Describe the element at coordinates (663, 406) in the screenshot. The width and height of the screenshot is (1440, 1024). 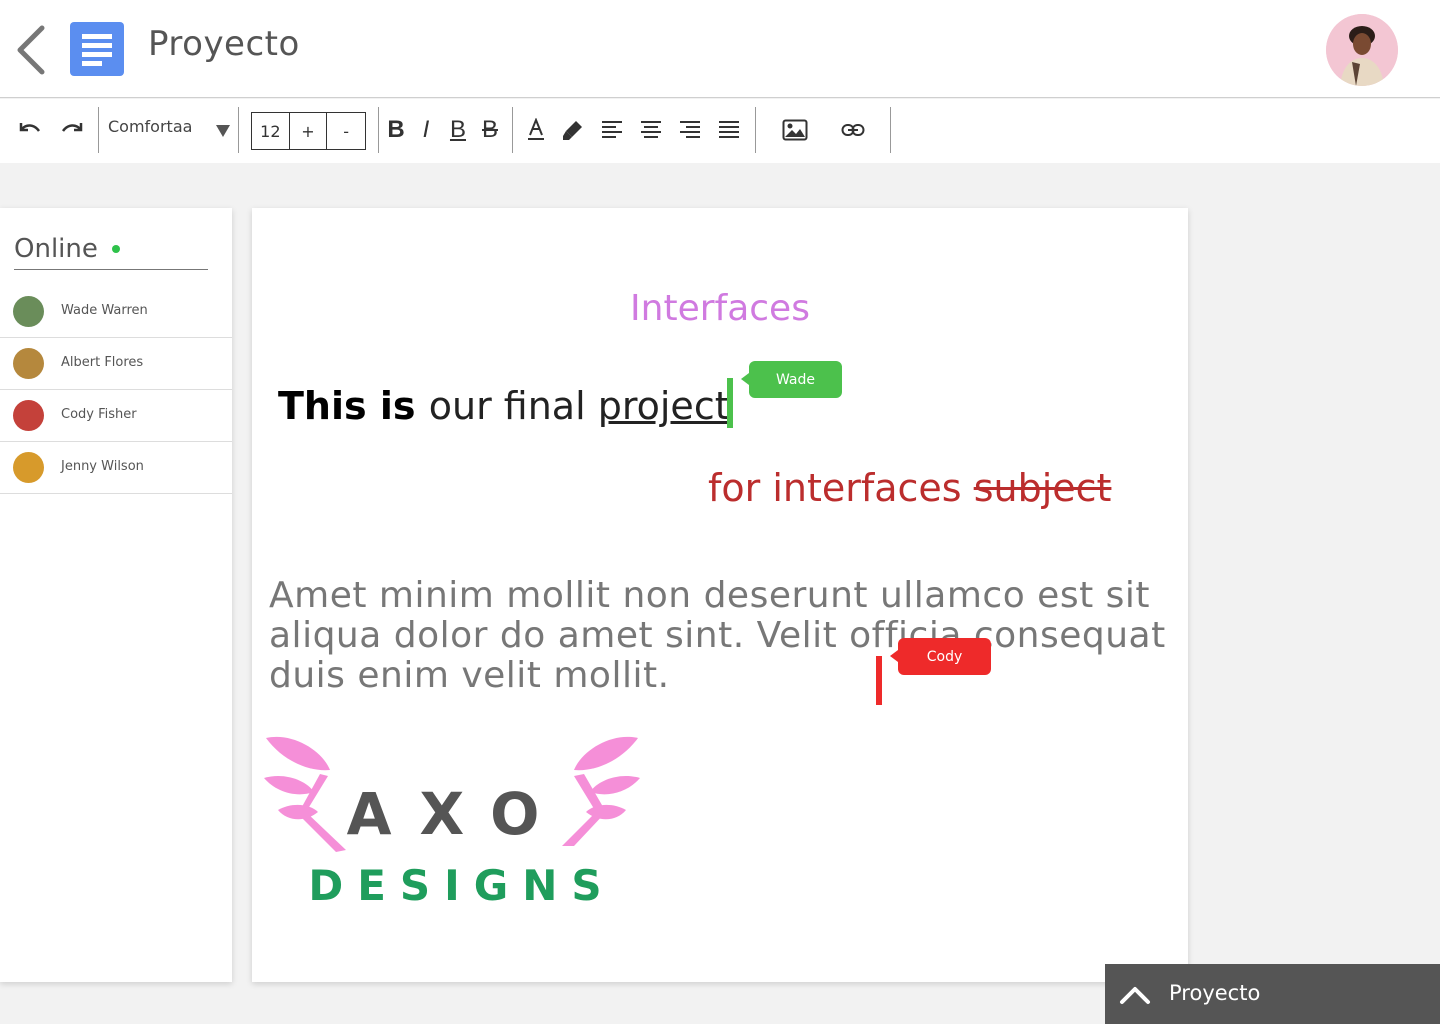
I see `underlined-text: project` at that location.